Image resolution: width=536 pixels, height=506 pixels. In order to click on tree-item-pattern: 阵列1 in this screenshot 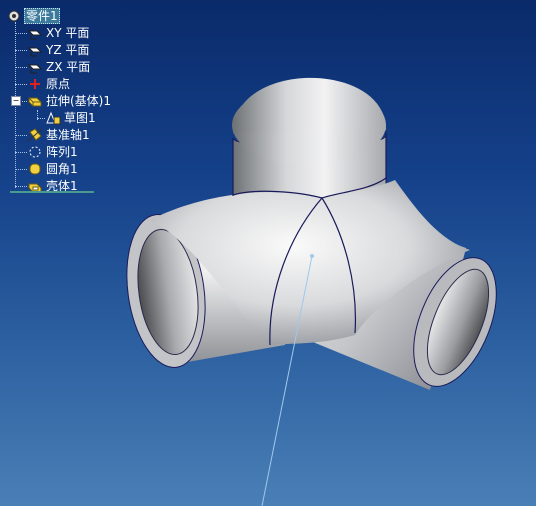, I will do `click(53, 152)`.